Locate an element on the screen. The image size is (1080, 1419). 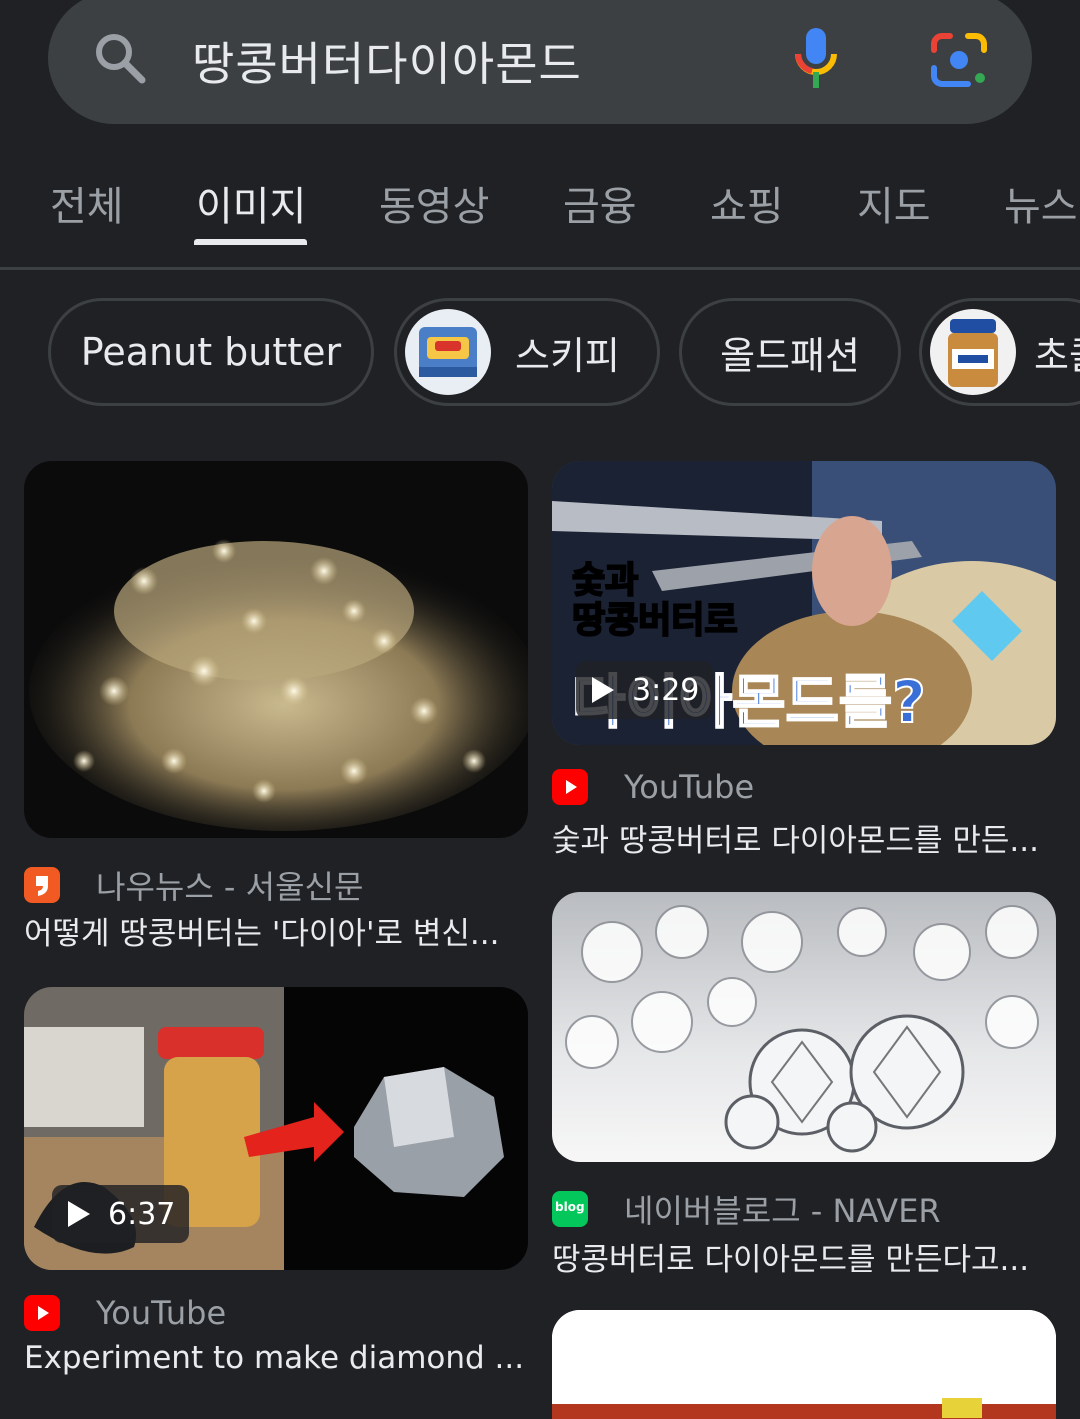
result-source: blog 네이버블로그 - NAVER is located at coordinates (746, 1209).